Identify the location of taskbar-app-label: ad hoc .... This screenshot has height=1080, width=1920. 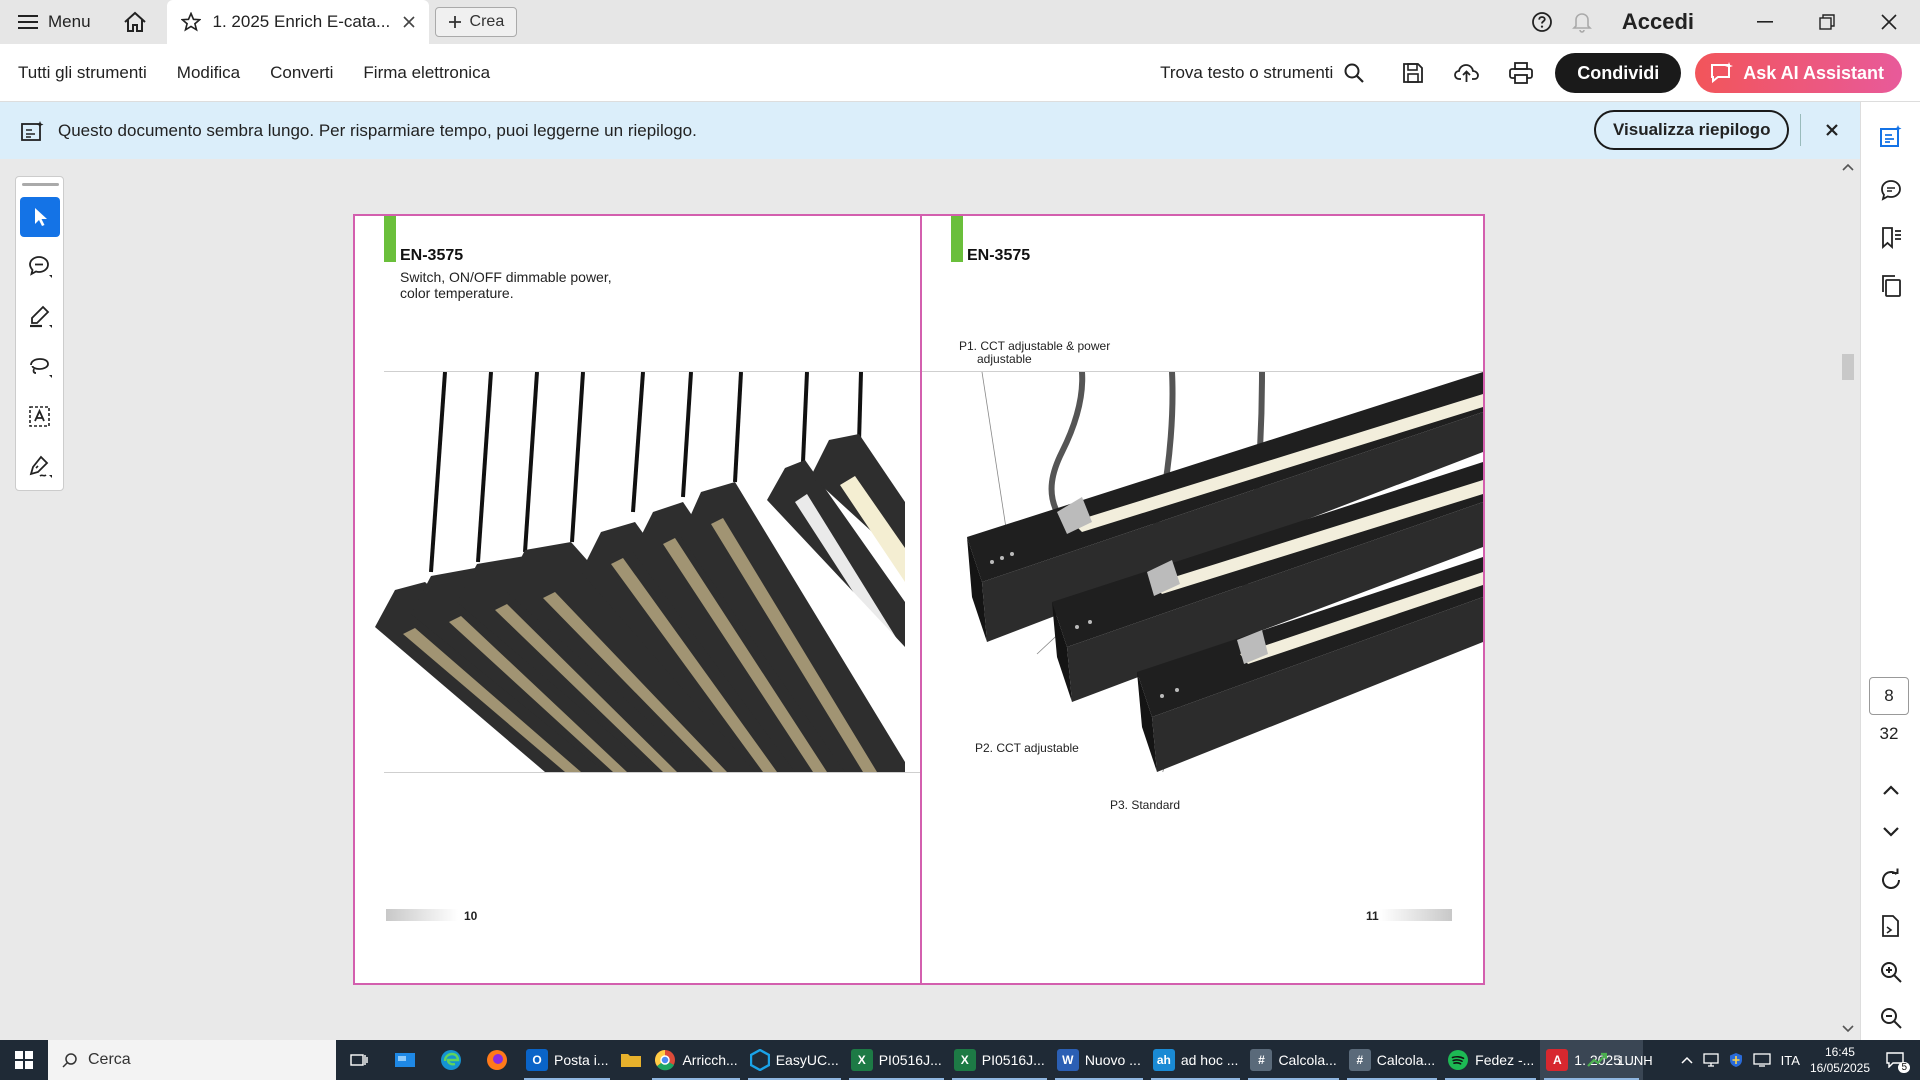
(1209, 1060).